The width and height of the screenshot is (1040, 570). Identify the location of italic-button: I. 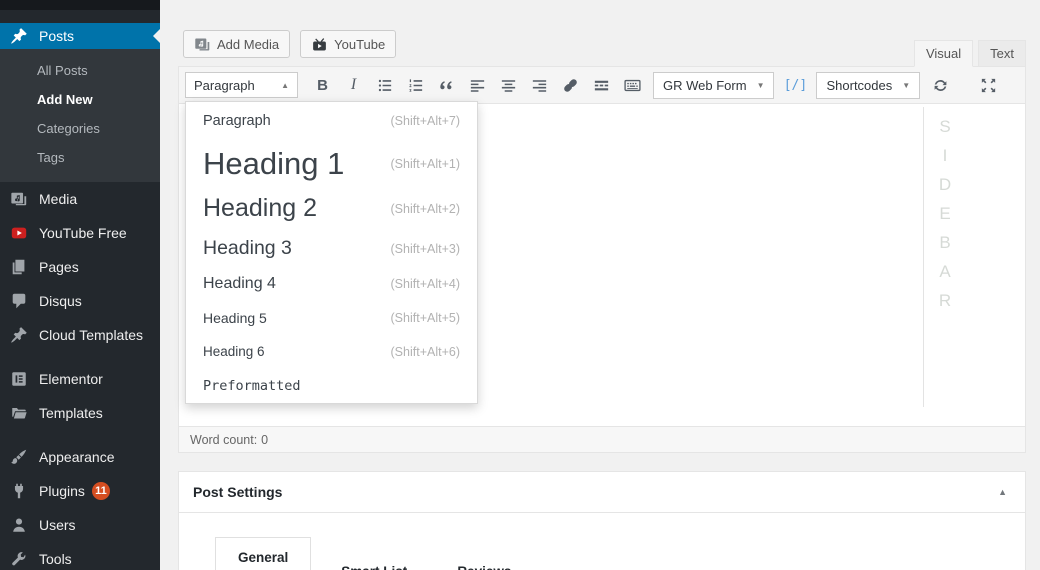
(353, 85).